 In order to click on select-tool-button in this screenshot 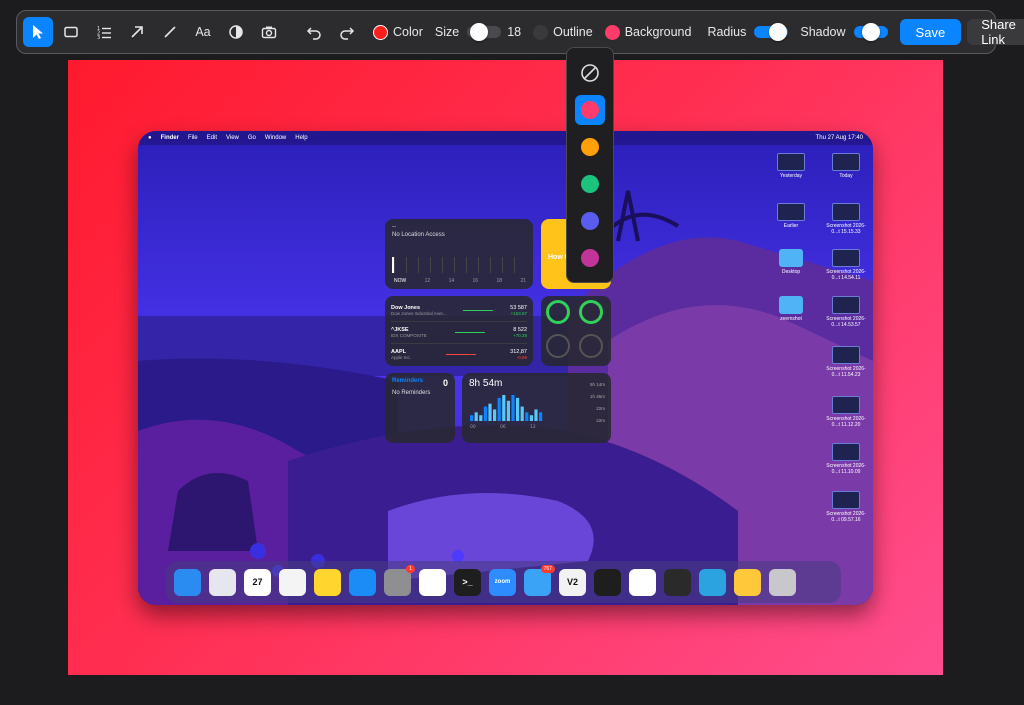, I will do `click(38, 32)`.